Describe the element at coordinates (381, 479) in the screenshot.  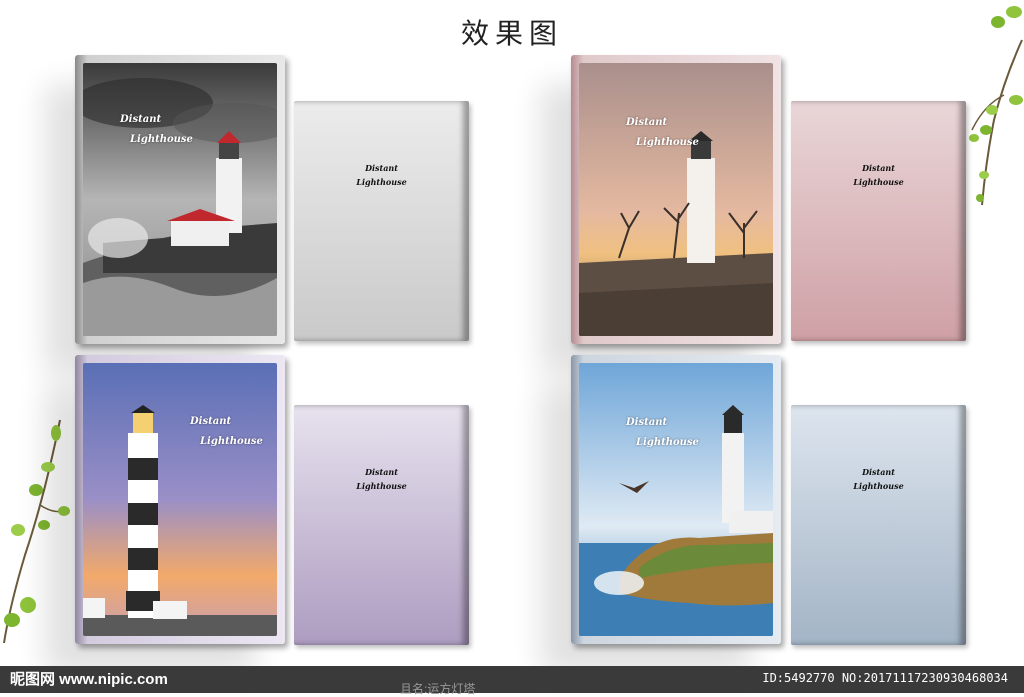
I see `book-purple-back-title: Distant Lighthouse` at that location.